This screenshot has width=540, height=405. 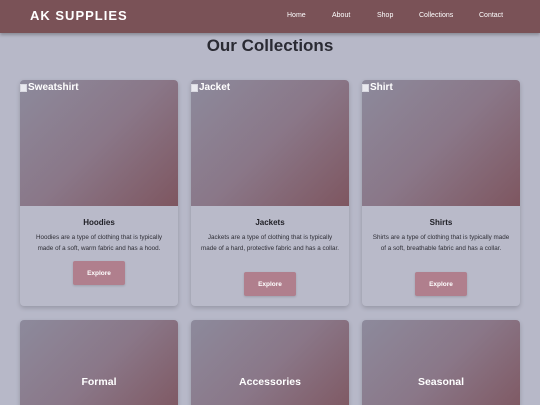 I want to click on collection-card-seasonal: Seasonal, so click(x=441, y=362).